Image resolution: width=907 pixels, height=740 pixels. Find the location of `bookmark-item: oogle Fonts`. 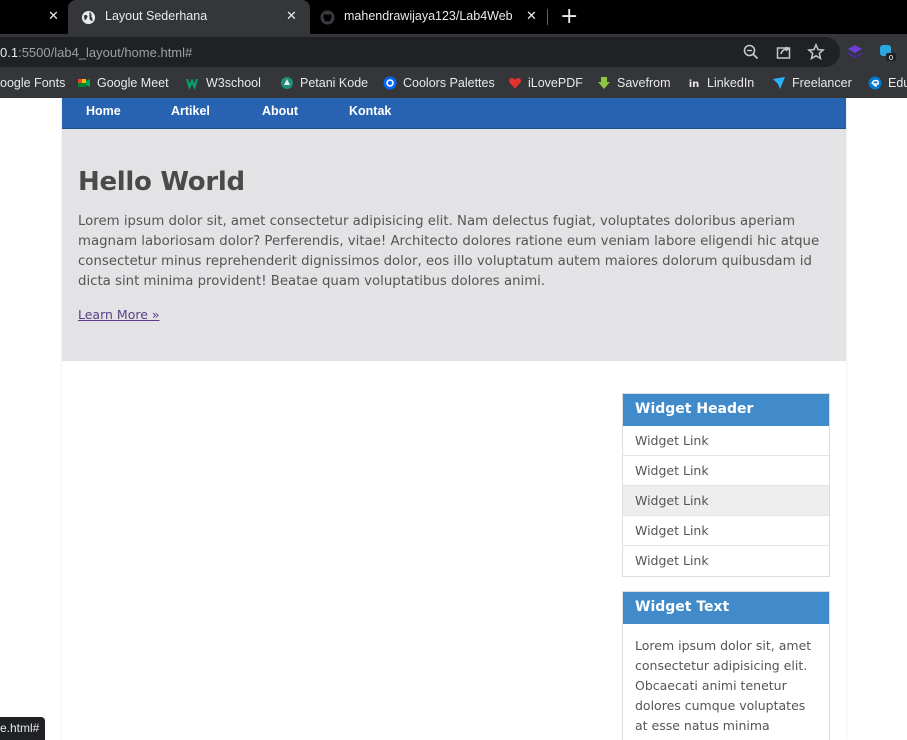

bookmark-item: oogle Fonts is located at coordinates (32, 83).